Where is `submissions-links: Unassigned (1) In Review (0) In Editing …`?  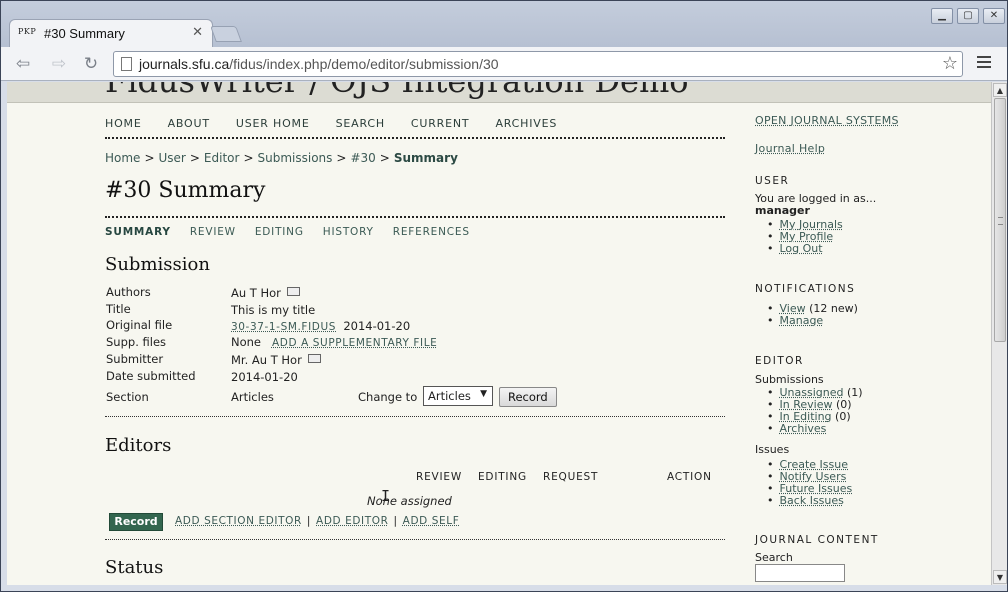 submissions-links: Unassigned (1) In Review (0) In Editing … is located at coordinates (815, 411).